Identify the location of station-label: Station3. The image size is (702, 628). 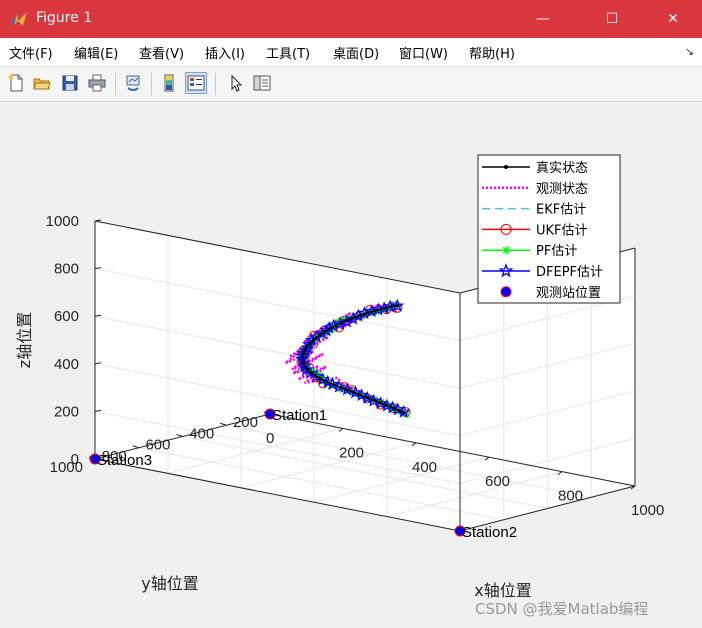
(124, 460).